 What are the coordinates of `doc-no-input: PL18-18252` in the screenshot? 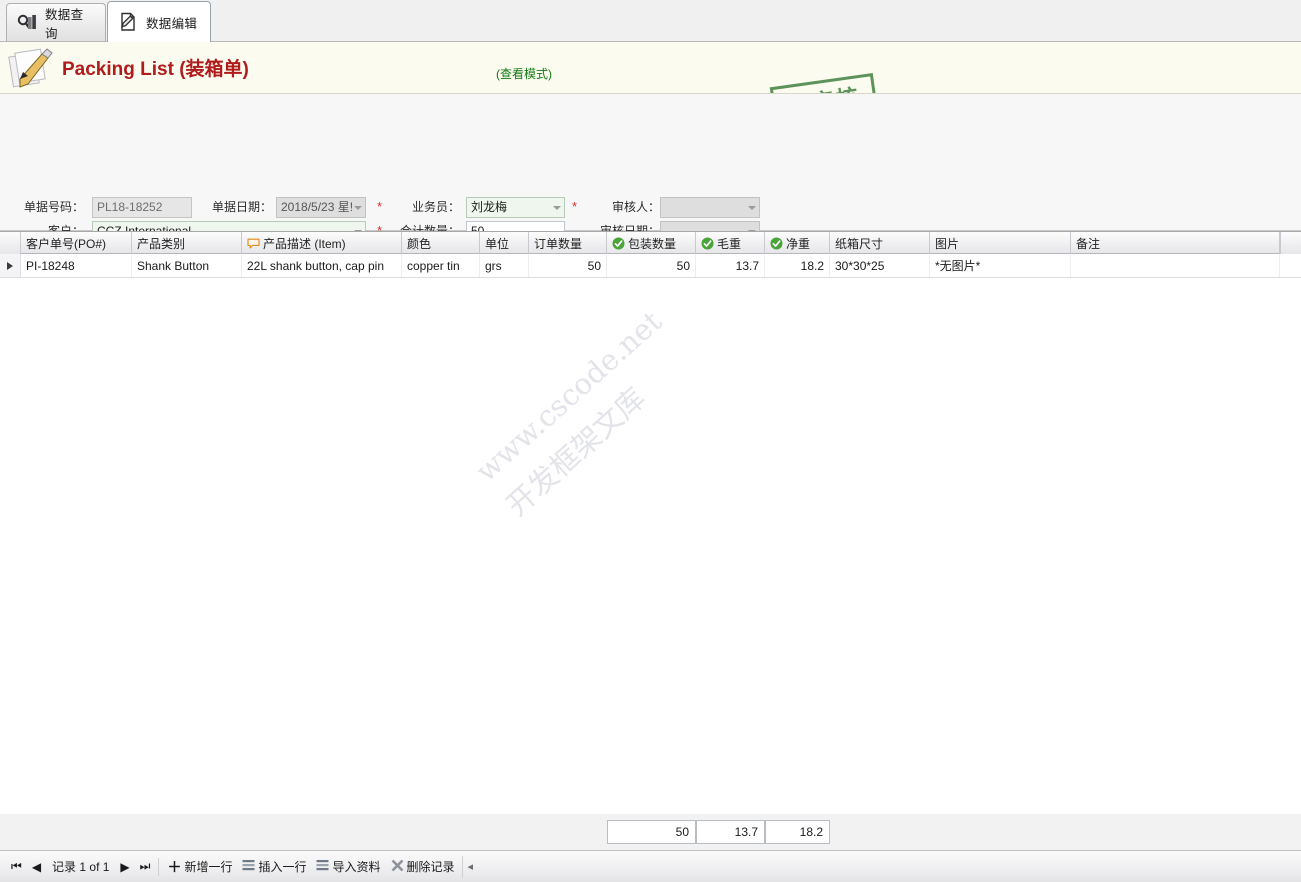 It's located at (142, 207).